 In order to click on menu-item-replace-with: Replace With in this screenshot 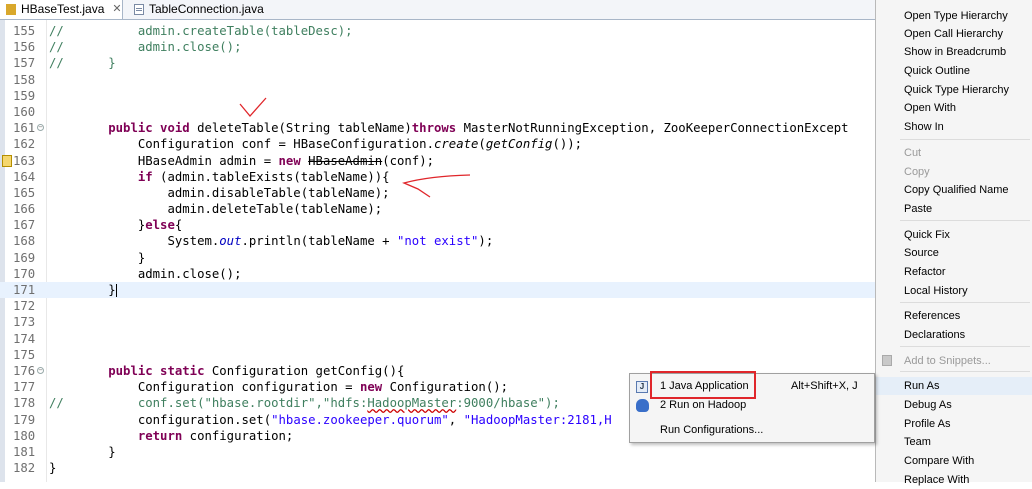, I will do `click(954, 480)`.